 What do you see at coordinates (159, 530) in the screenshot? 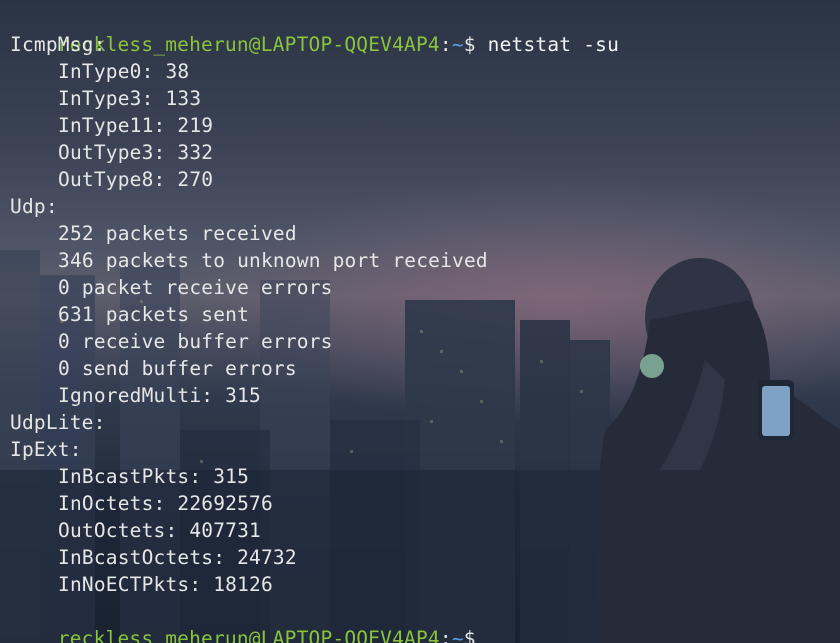
I see `output-value-line: OutOctets: 407731` at bounding box center [159, 530].